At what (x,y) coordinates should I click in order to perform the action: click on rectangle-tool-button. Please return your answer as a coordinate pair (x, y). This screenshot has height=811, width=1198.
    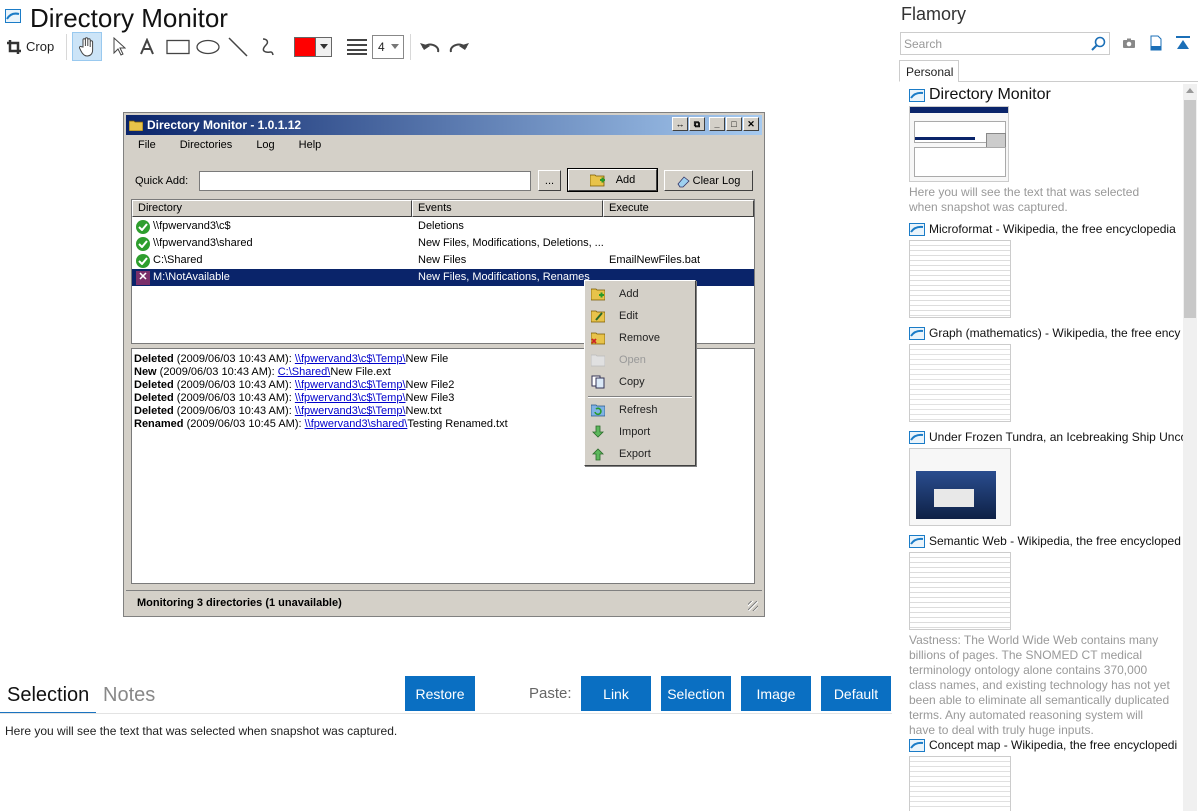
    Looking at the image, I should click on (178, 46).